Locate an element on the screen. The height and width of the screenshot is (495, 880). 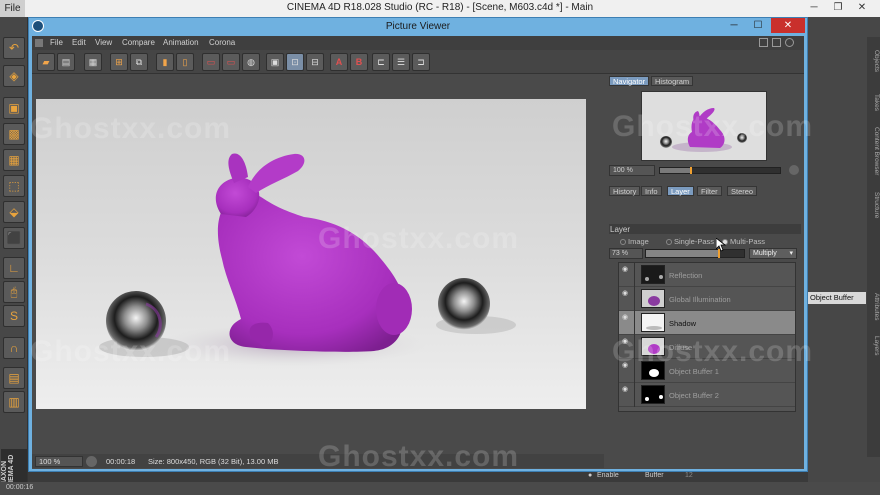
set-a-letter-icon: A is located at coordinates (339, 62).